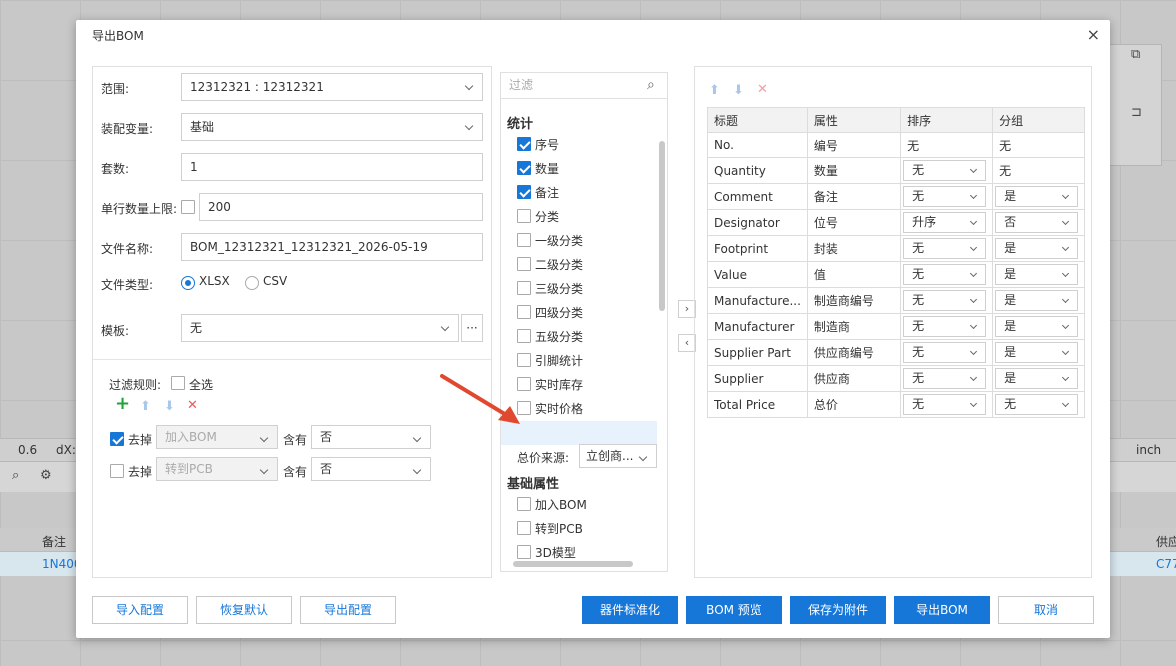 This screenshot has height=666, width=1176. What do you see at coordinates (320, 328) in the screenshot?
I see `template-select: 无` at bounding box center [320, 328].